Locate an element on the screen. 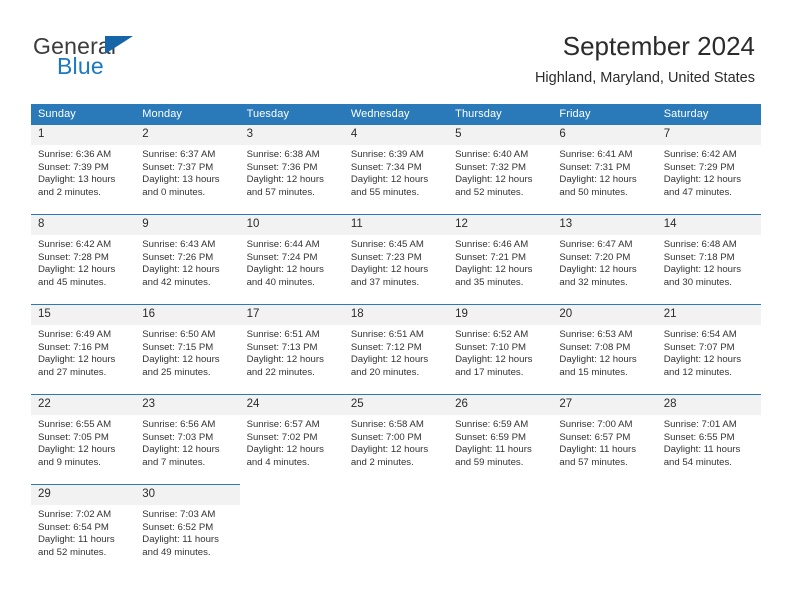  general-blue-logo: General Blue is located at coordinates (148, 58).